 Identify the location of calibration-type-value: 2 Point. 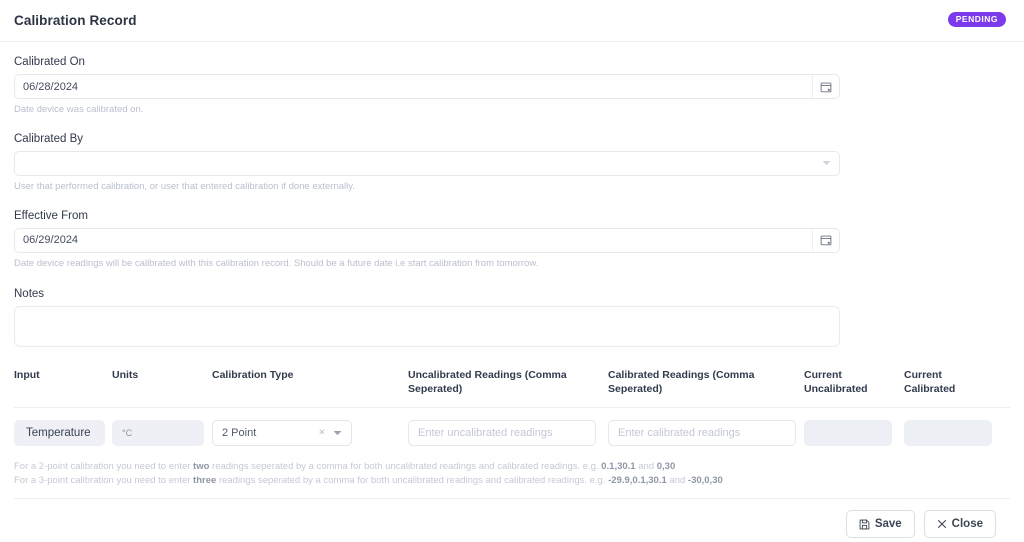
(239, 432).